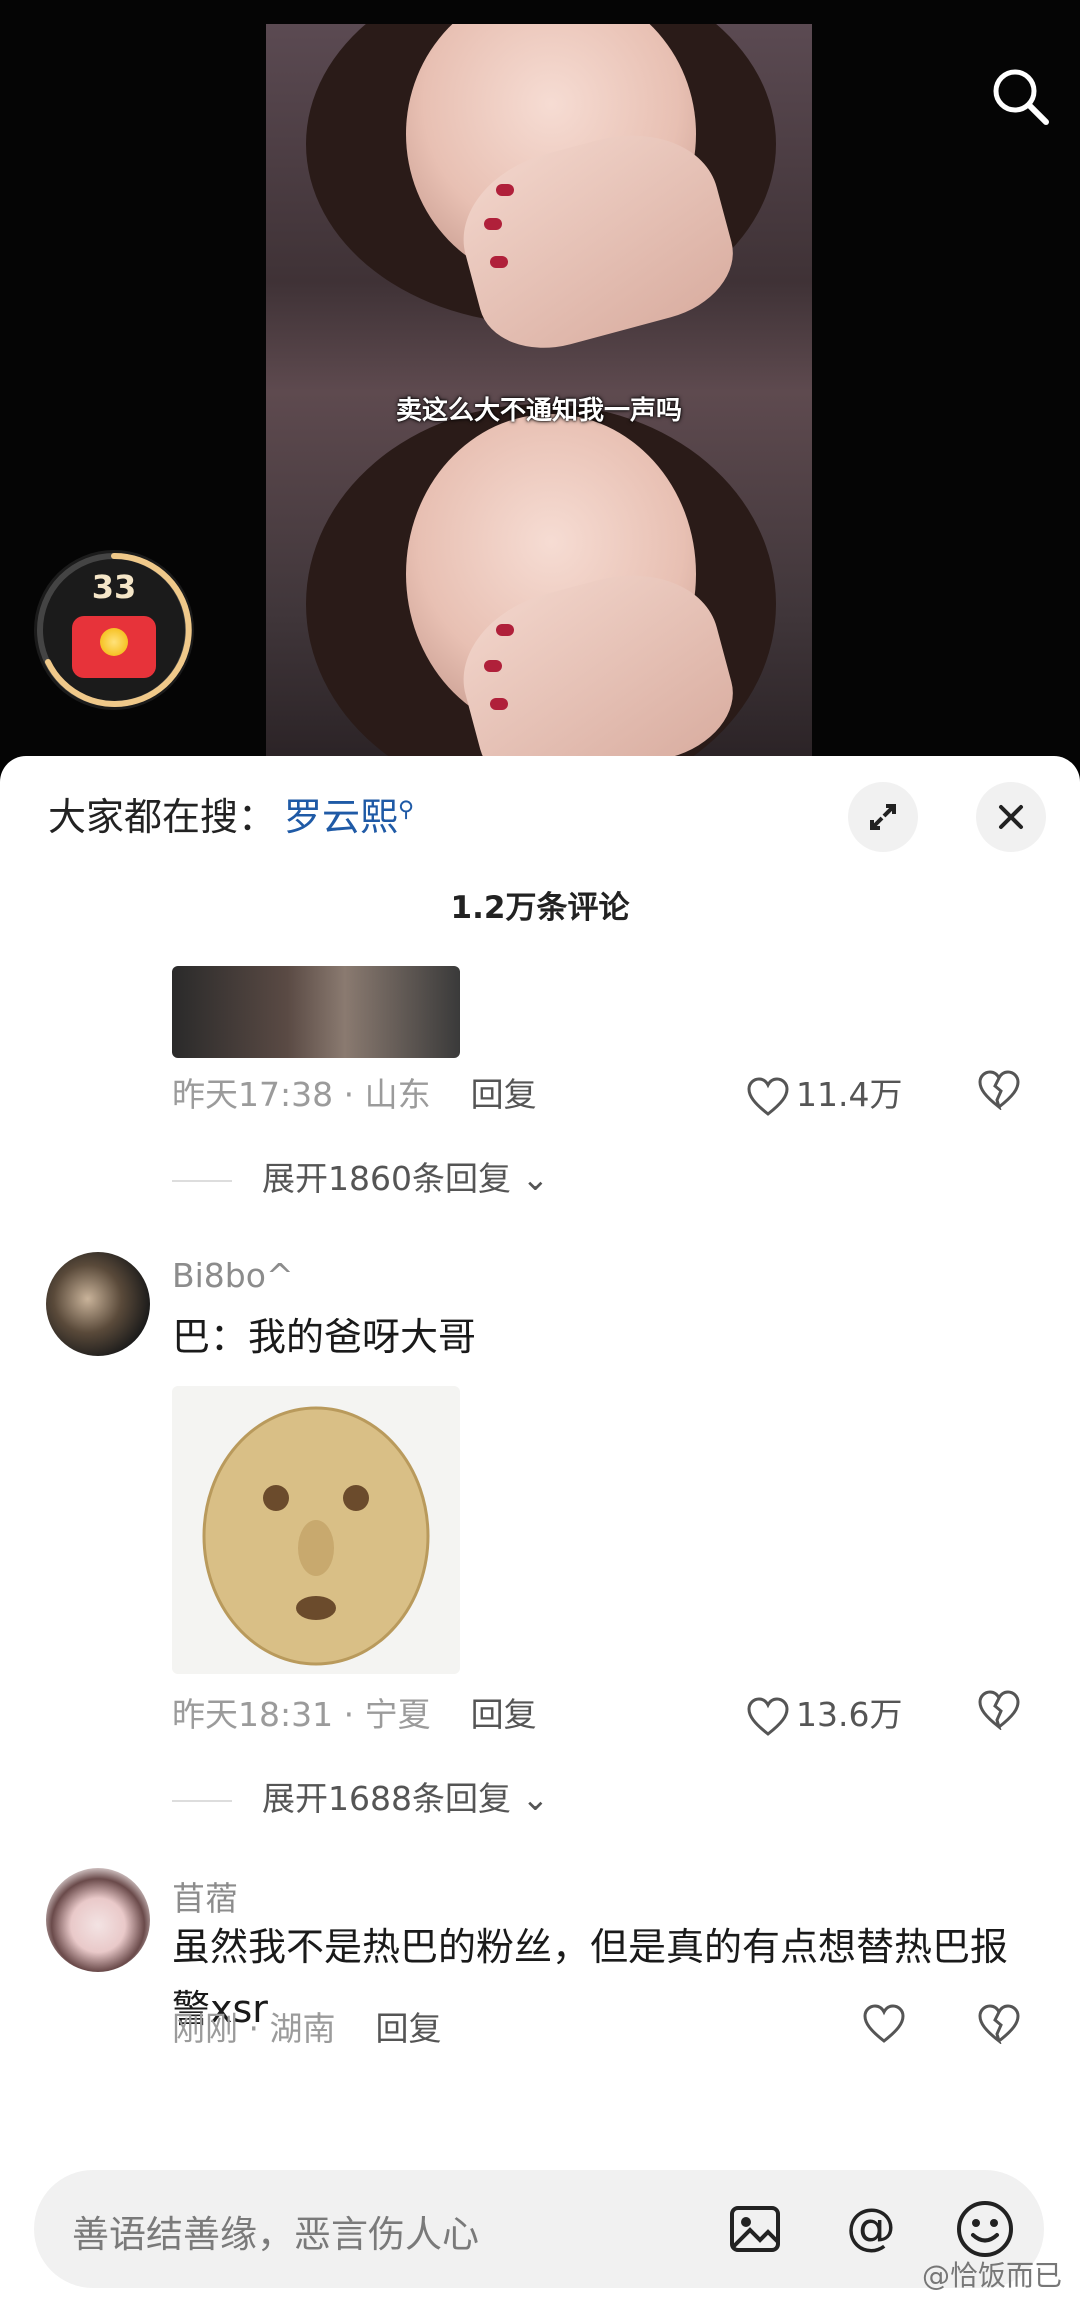 The width and height of the screenshot is (1080, 2306). I want to click on comment-input-bar: 善语结善缘，恶言伤人心 @, so click(539, 2229).